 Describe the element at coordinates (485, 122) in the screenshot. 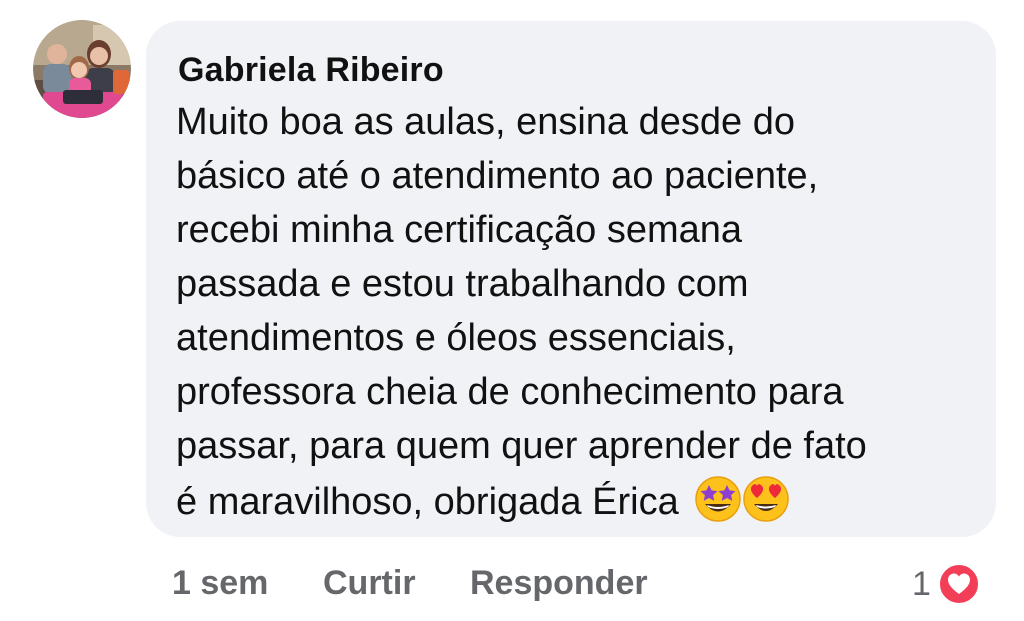

I see `comment-line: Muito boa as aulas, ensina desde do` at that location.